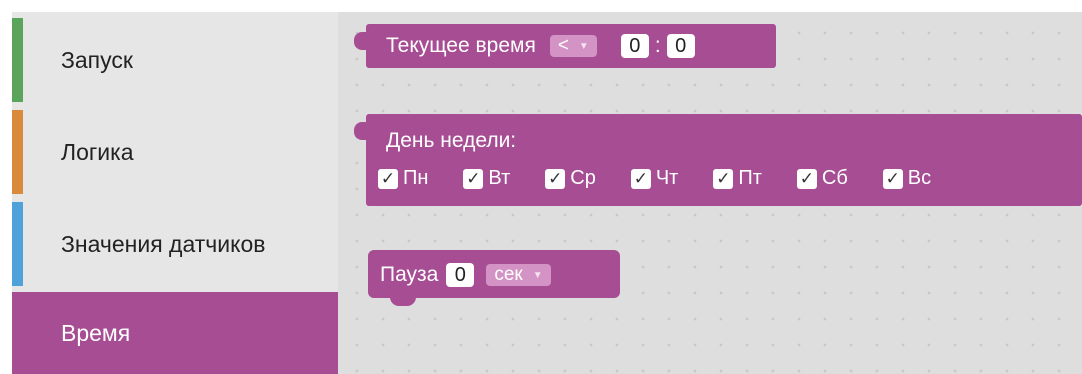 This screenshot has width=1082, height=374. I want to click on time-operator-dropdown: < ▼, so click(573, 46).